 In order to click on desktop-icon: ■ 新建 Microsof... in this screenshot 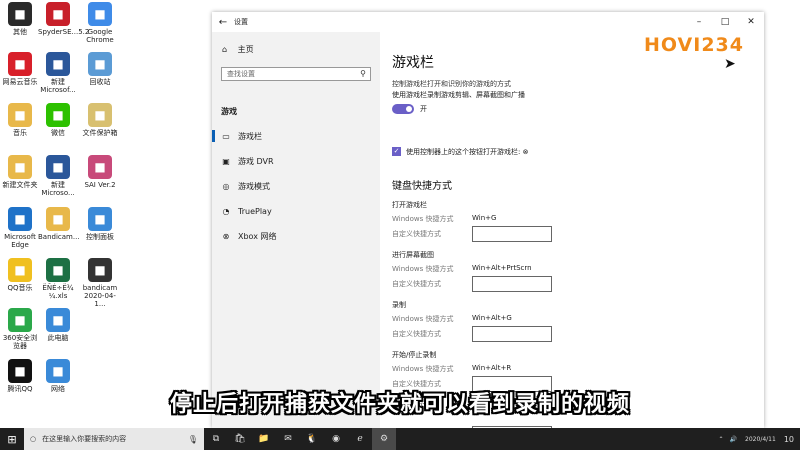, I will do `click(58, 73)`.